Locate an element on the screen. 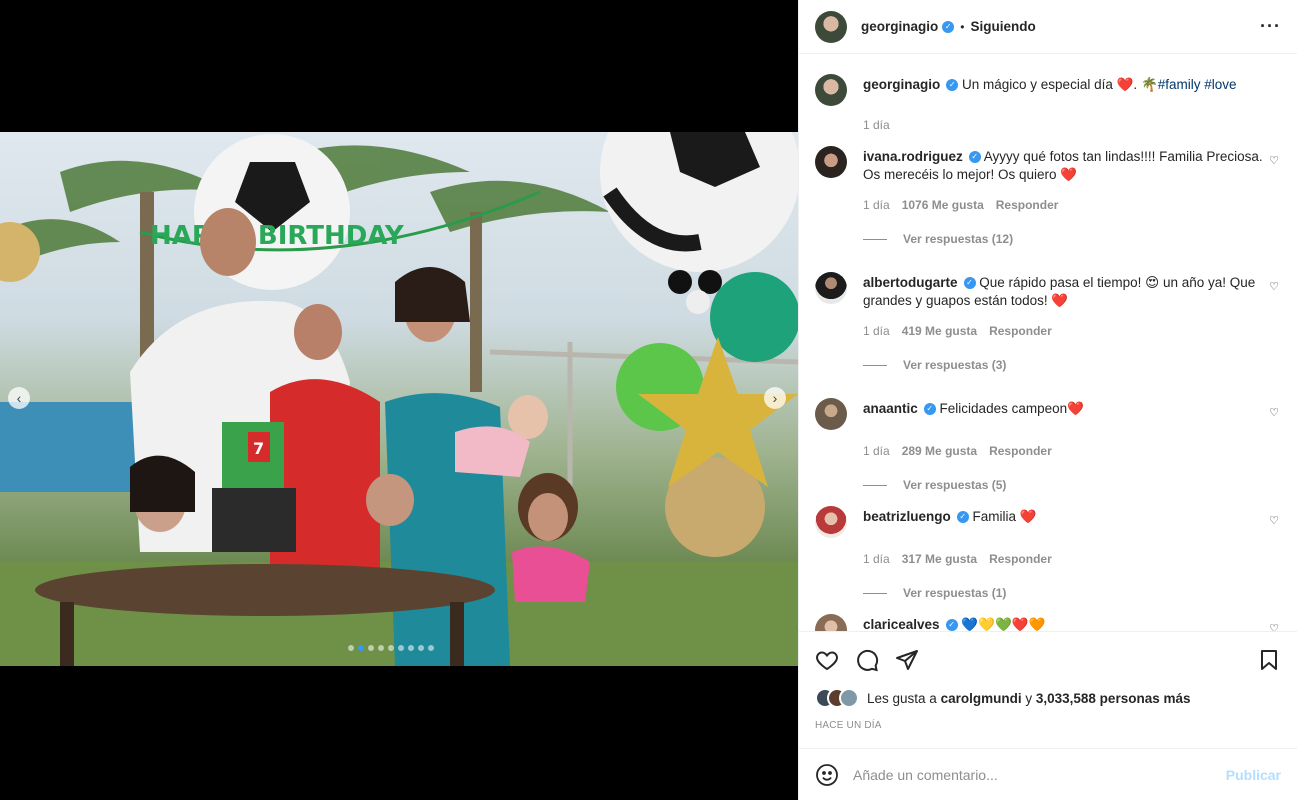  view-replies-label: Ver respuestas (5) is located at coordinates (955, 485).